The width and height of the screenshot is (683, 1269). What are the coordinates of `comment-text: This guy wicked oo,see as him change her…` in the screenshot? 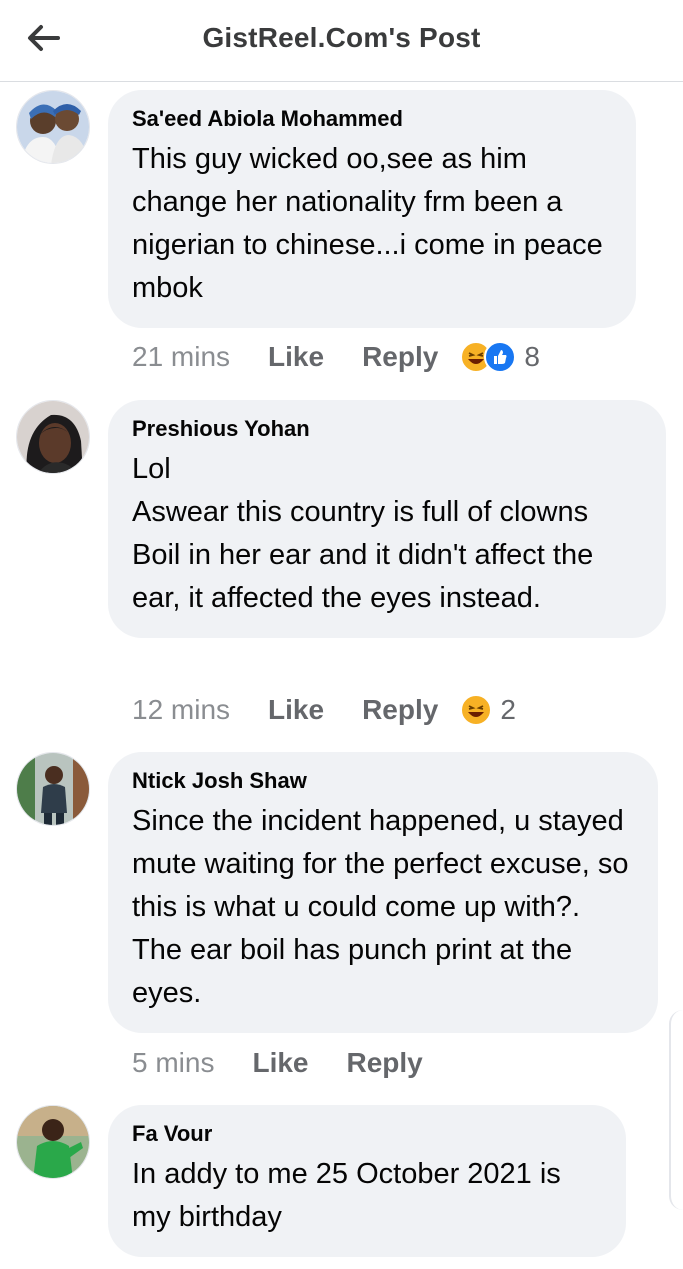 It's located at (367, 223).